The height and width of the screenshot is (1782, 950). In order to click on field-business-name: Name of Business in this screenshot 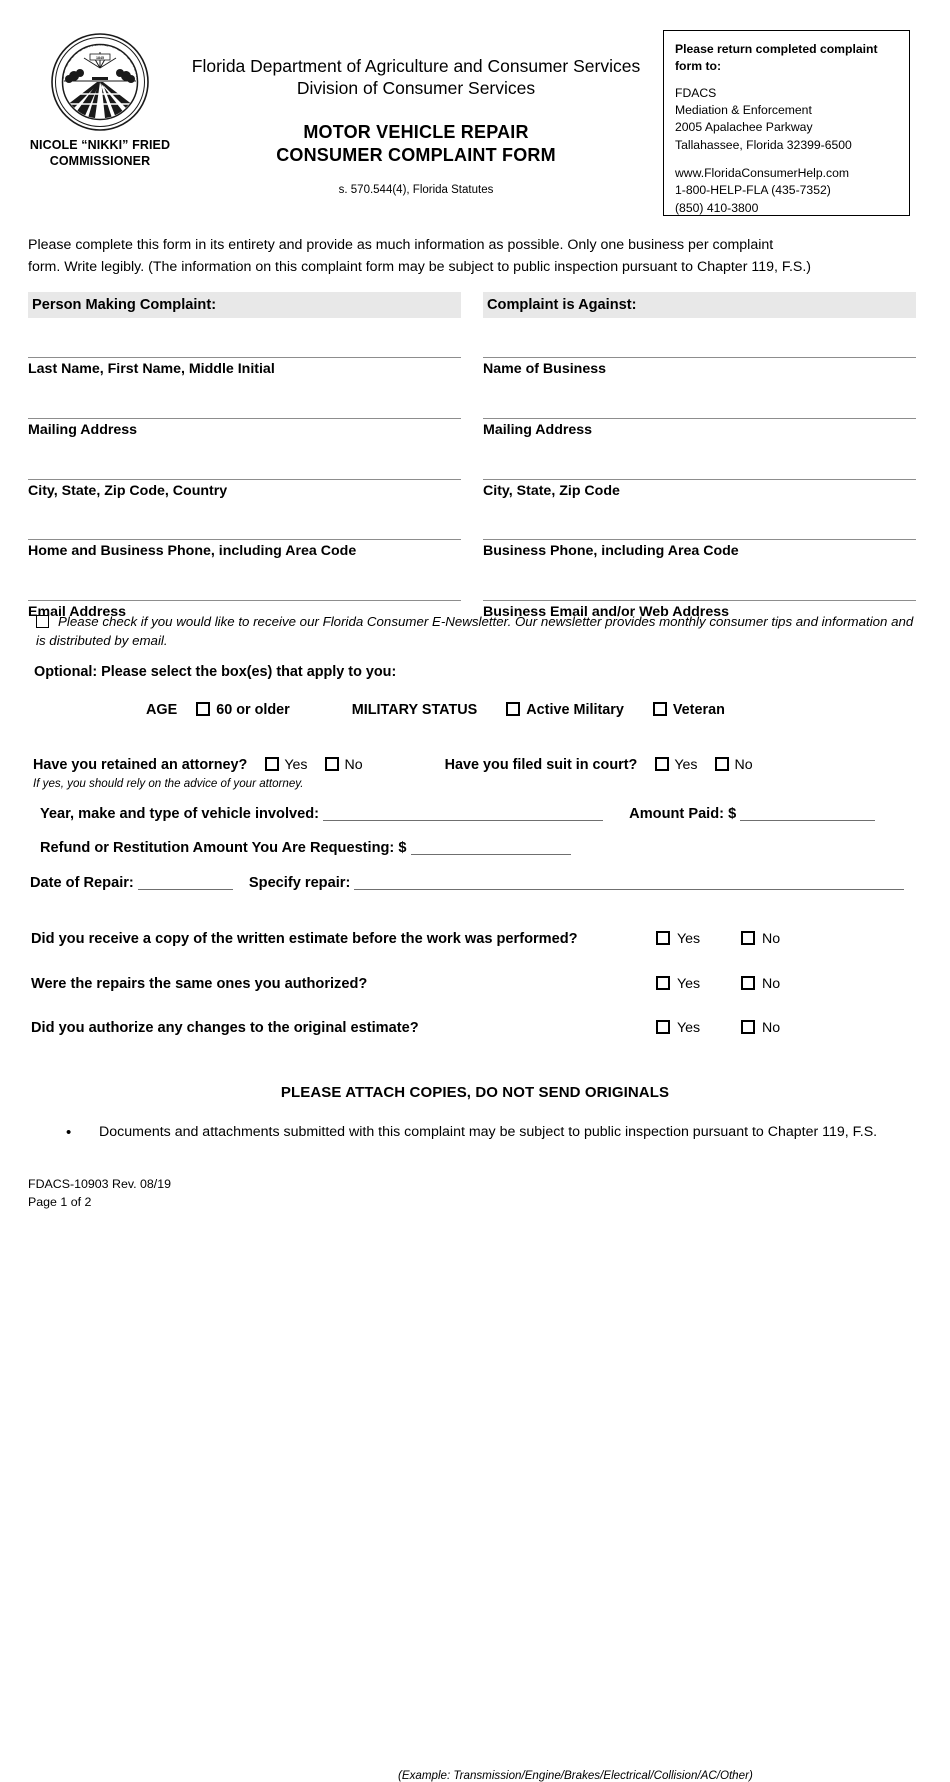, I will do `click(699, 348)`.